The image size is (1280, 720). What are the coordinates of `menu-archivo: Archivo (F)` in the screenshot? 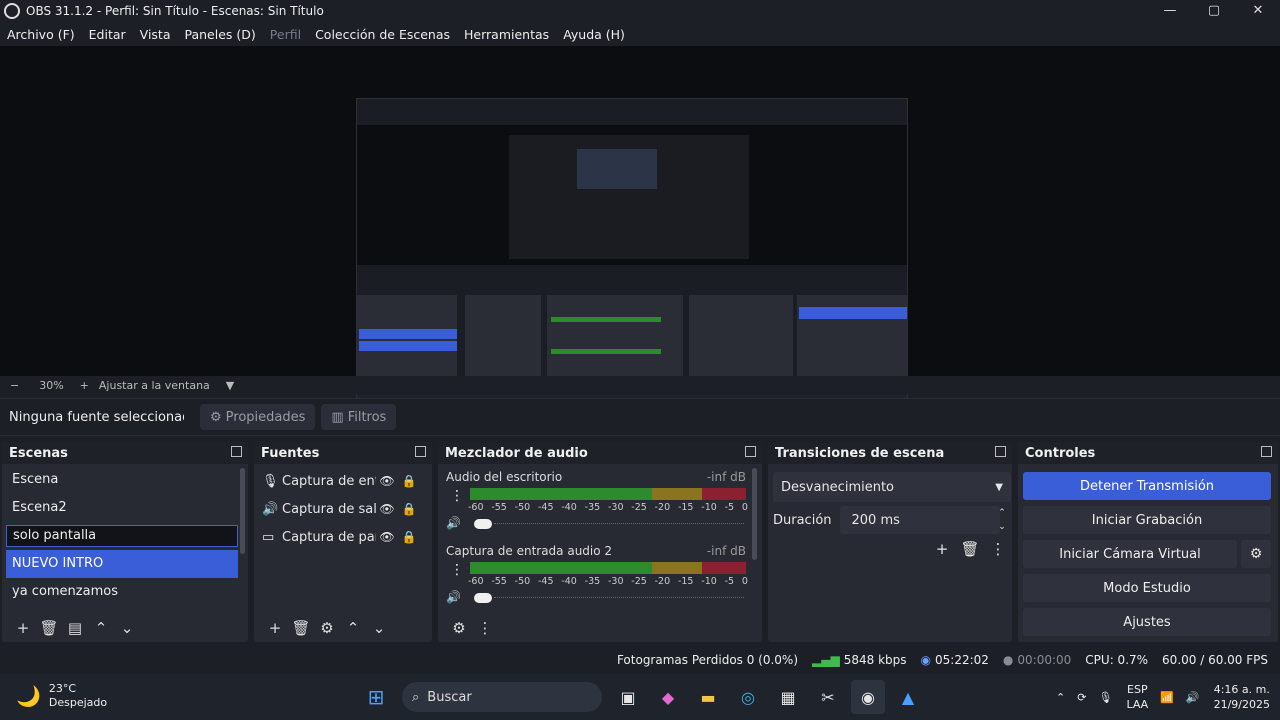 It's located at (41, 34).